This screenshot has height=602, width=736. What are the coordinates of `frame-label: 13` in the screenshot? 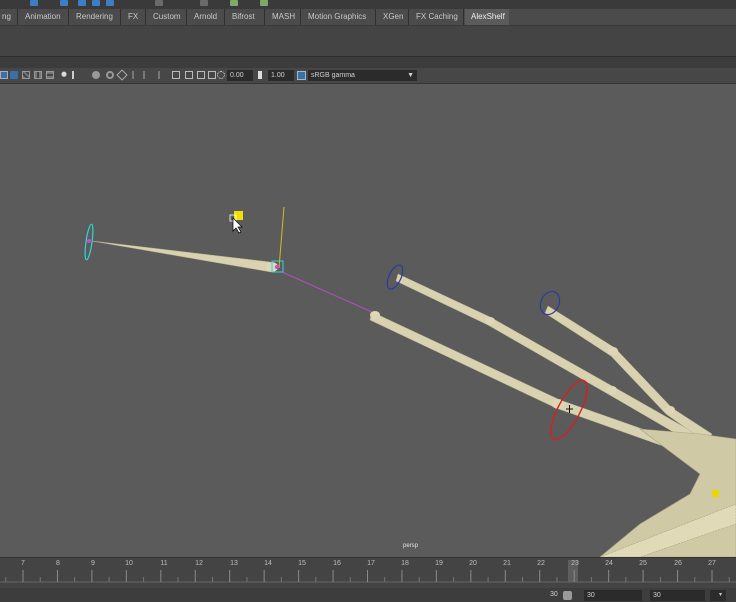 It's located at (234, 563).